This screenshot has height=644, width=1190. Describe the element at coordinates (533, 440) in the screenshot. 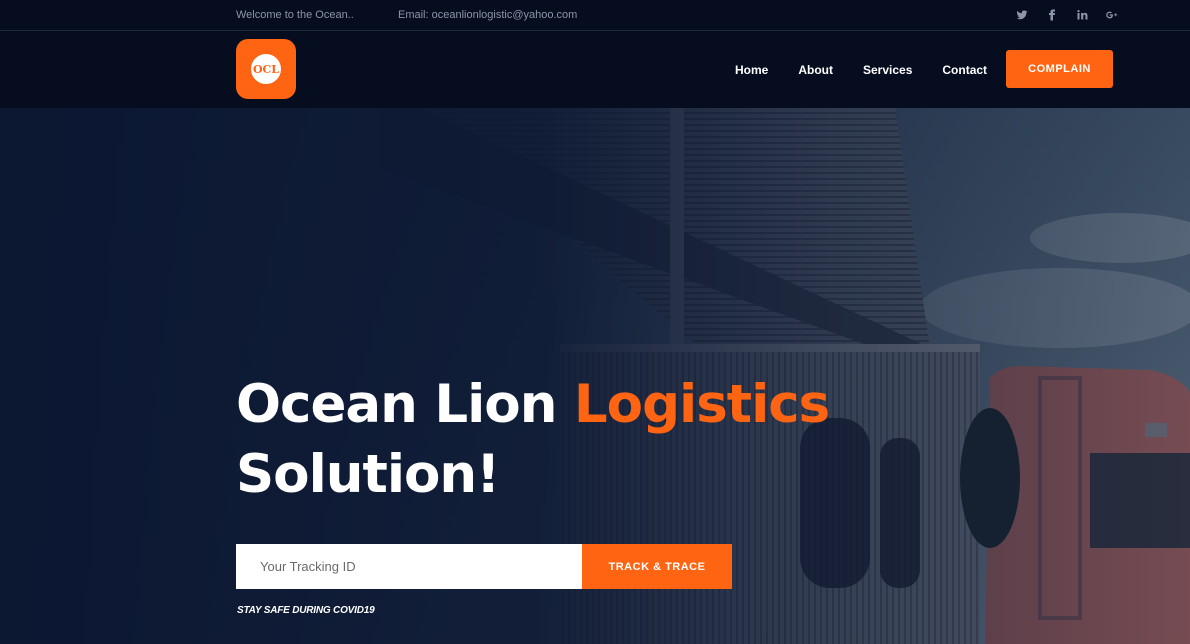

I see `hero-title: Ocean Lion Logistics Solution!` at that location.